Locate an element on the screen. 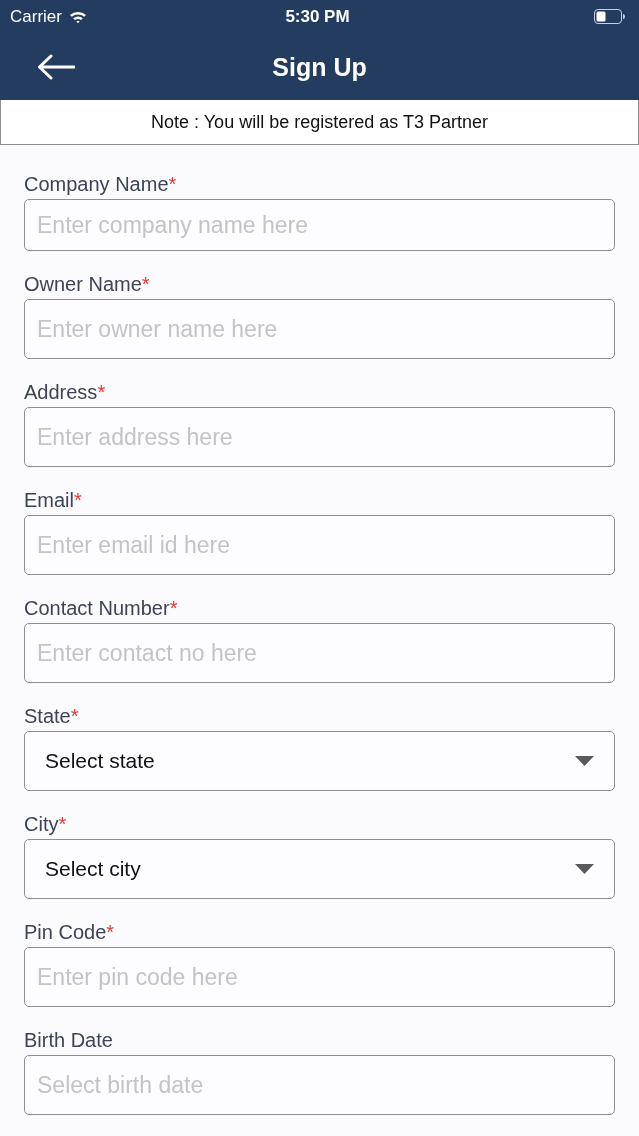 This screenshot has width=639, height=1136. field-label: Company Name is located at coordinates (96, 184).